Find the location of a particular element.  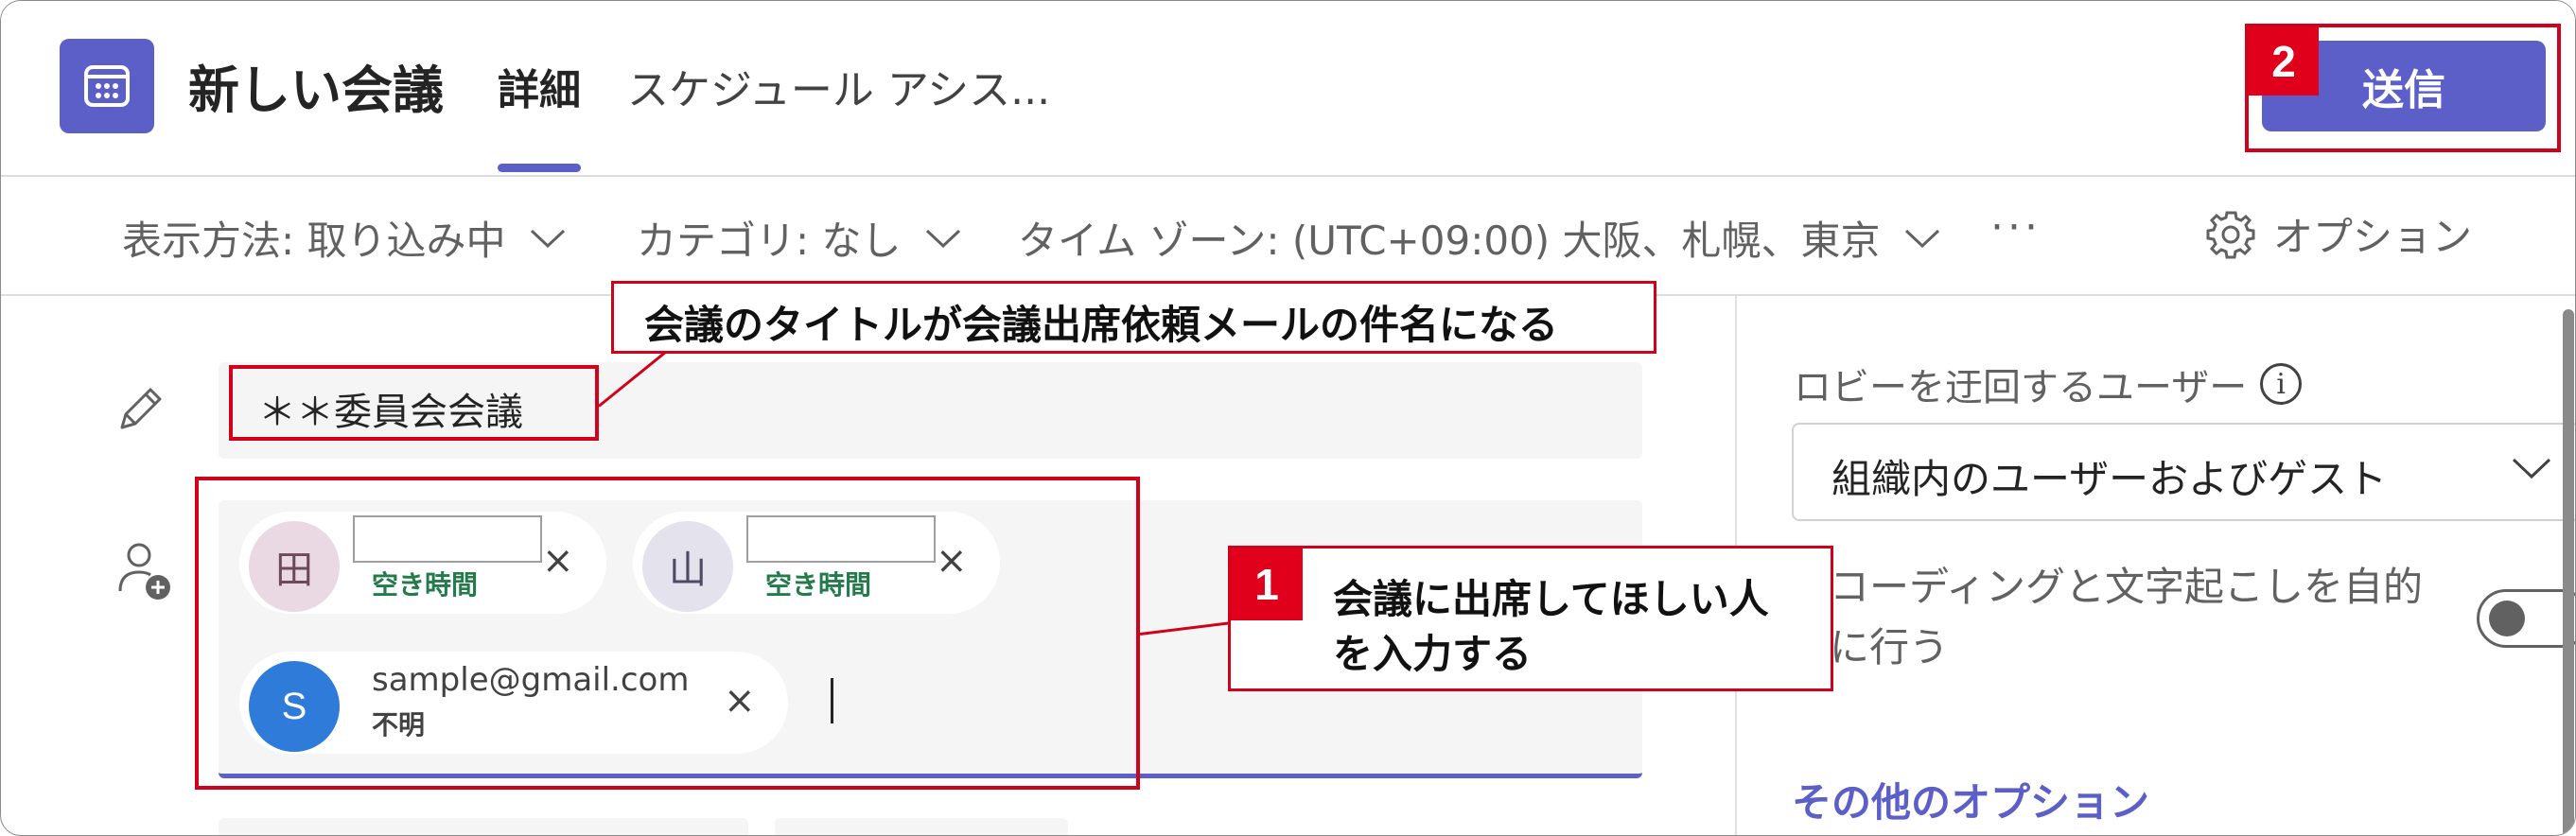

more-menu-button: ··· is located at coordinates (2016, 228).